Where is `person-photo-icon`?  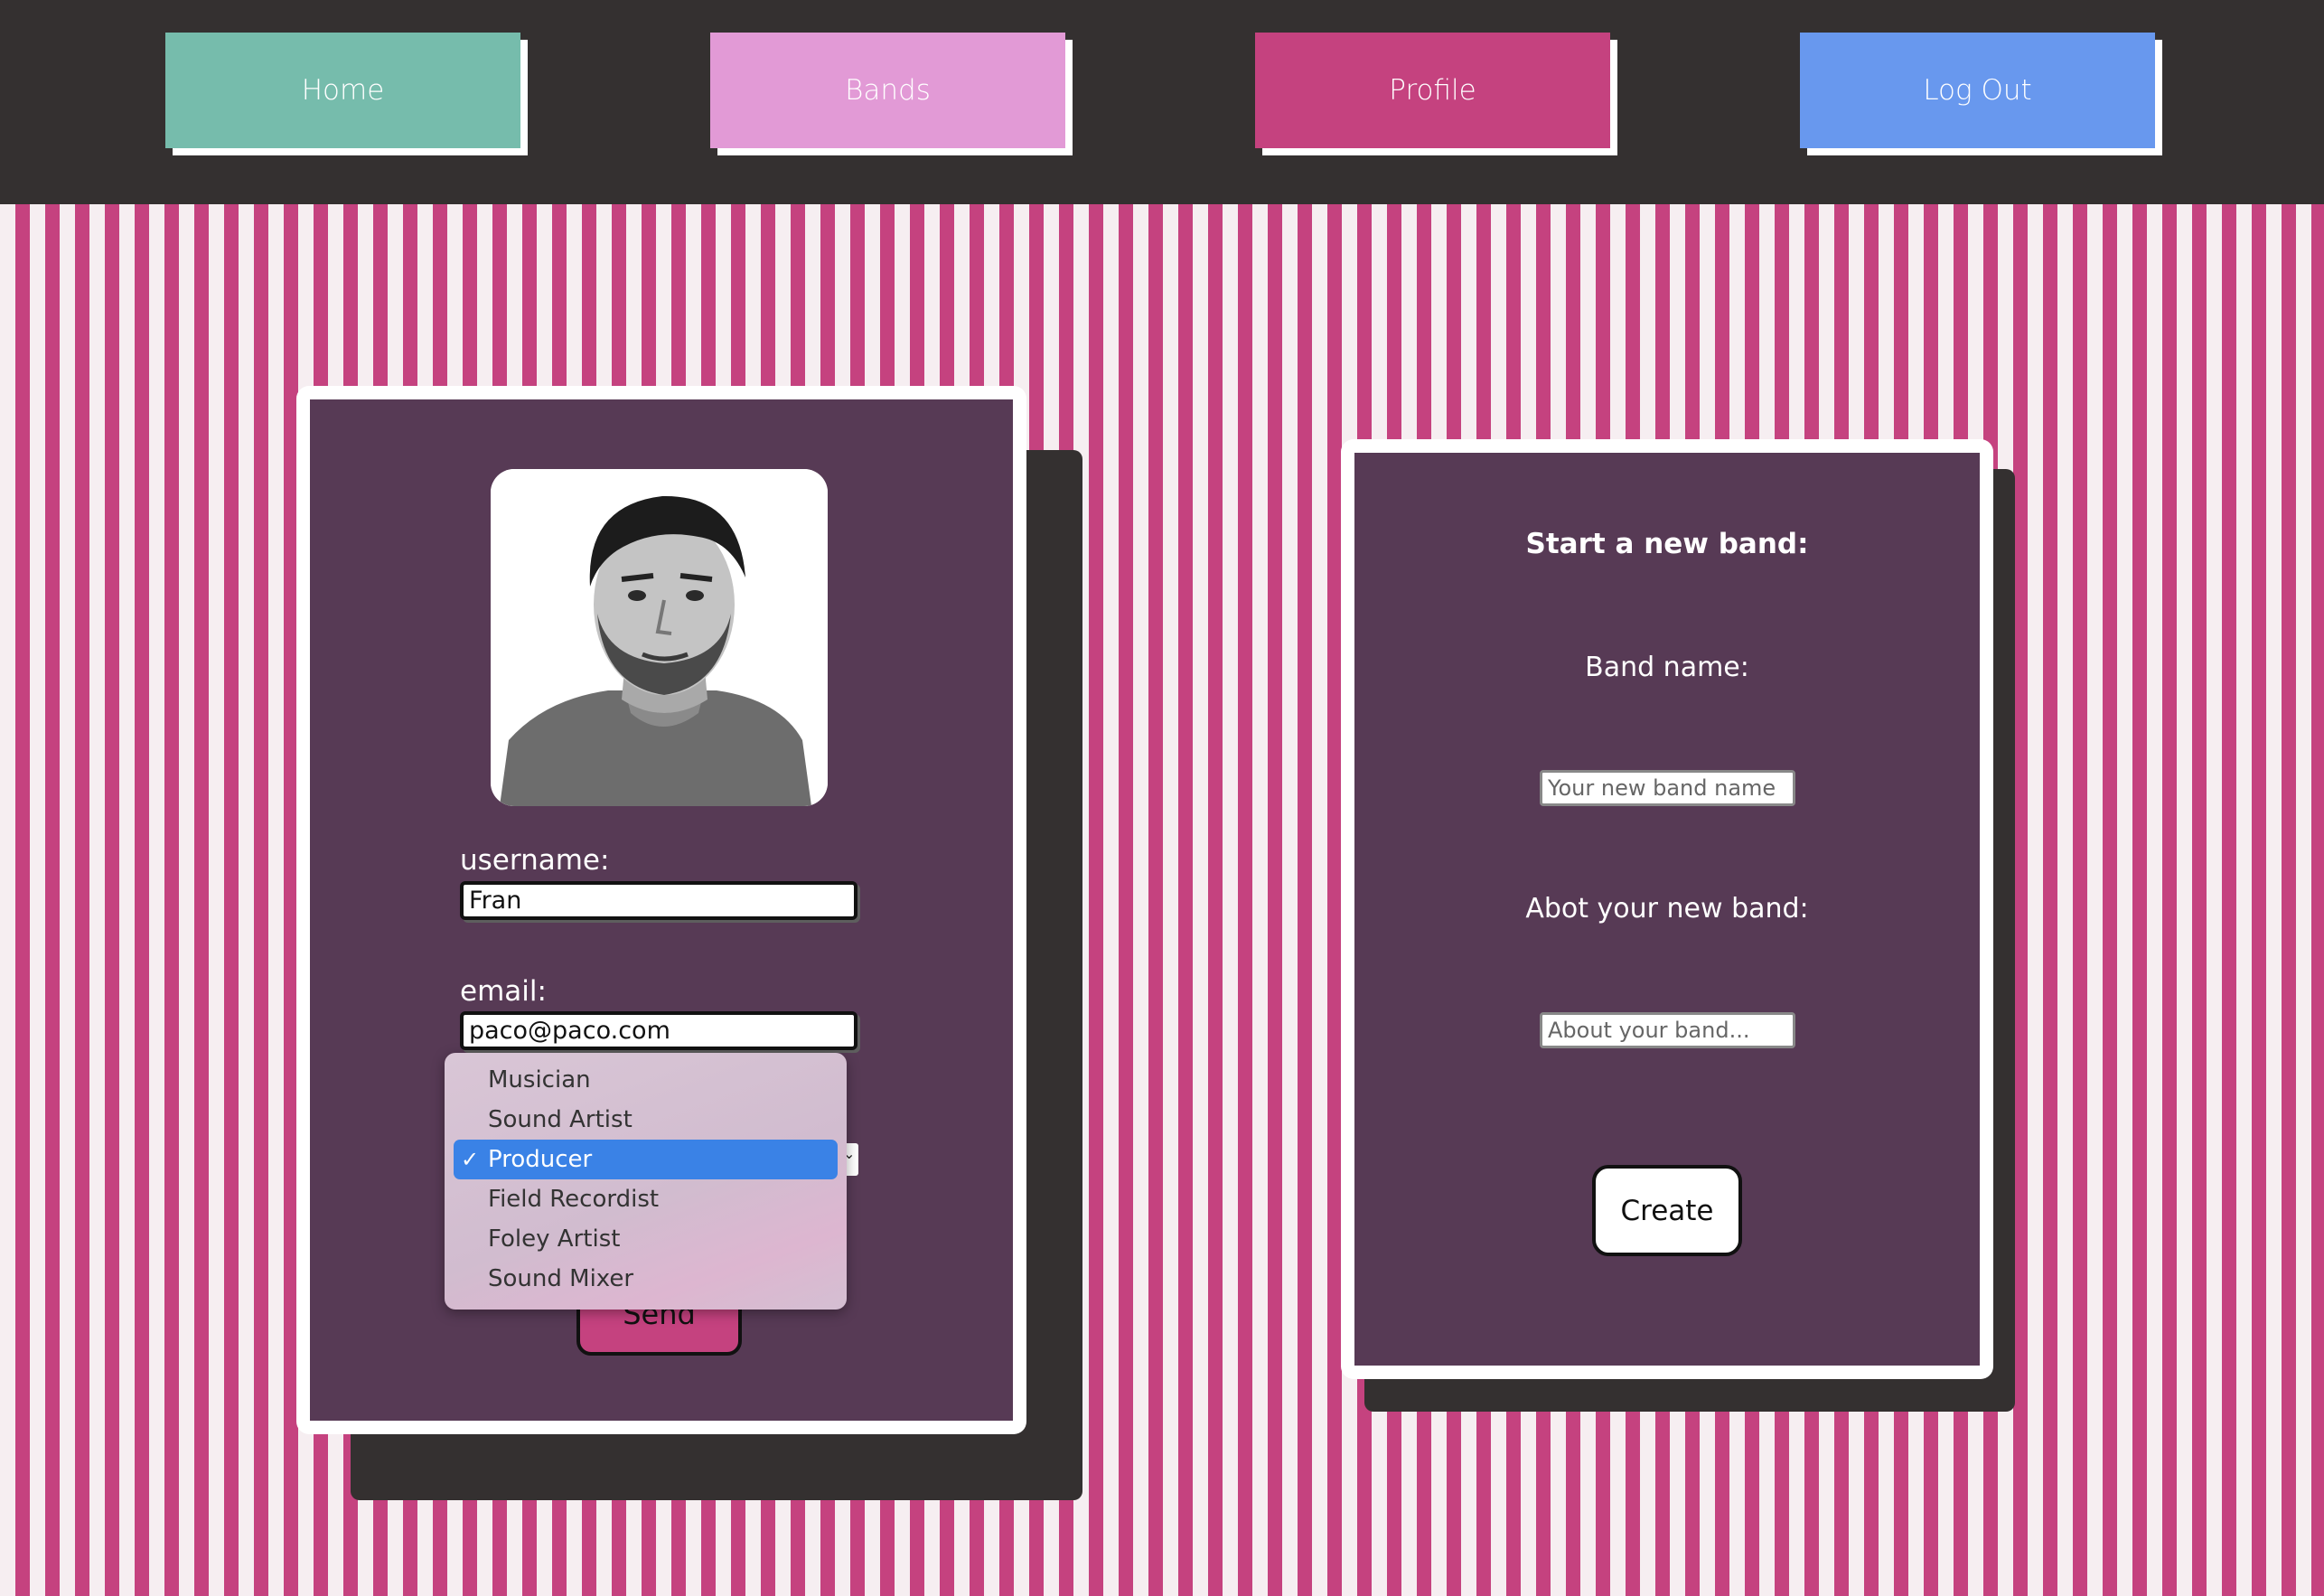 person-photo-icon is located at coordinates (659, 637).